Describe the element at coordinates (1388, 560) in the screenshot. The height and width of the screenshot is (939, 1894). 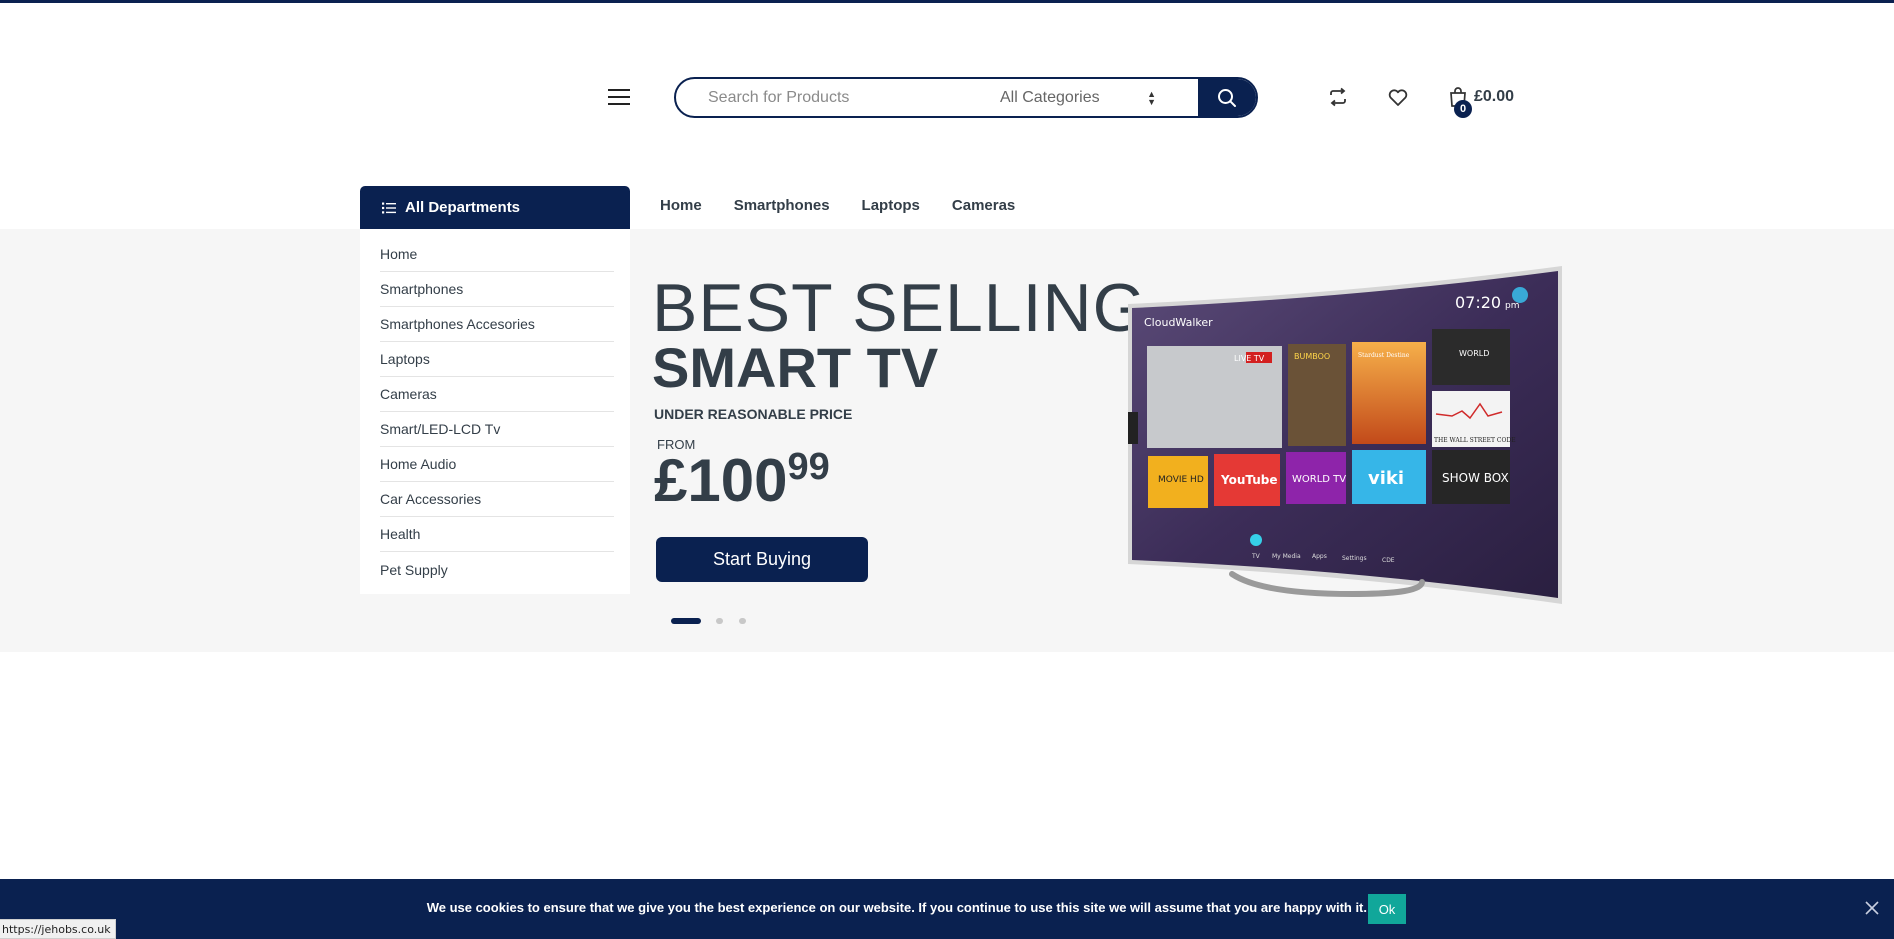
I see `tv-dock-5: CDE` at that location.